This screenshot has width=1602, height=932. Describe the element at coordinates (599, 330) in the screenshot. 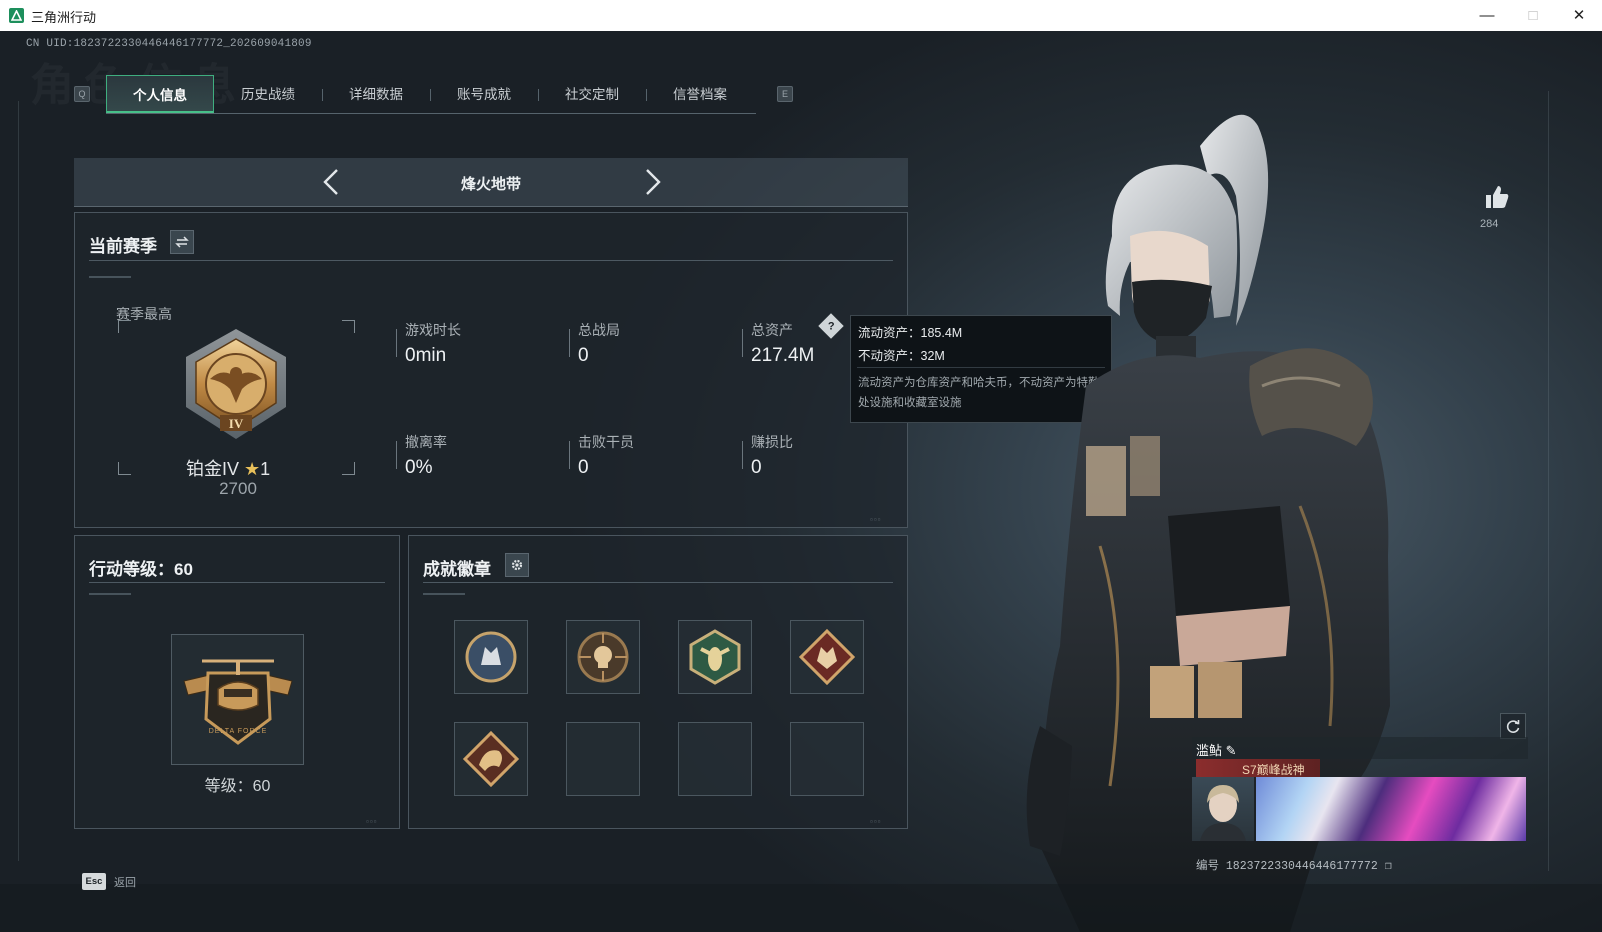

I see `stat-label-total-matches: 总战局` at that location.